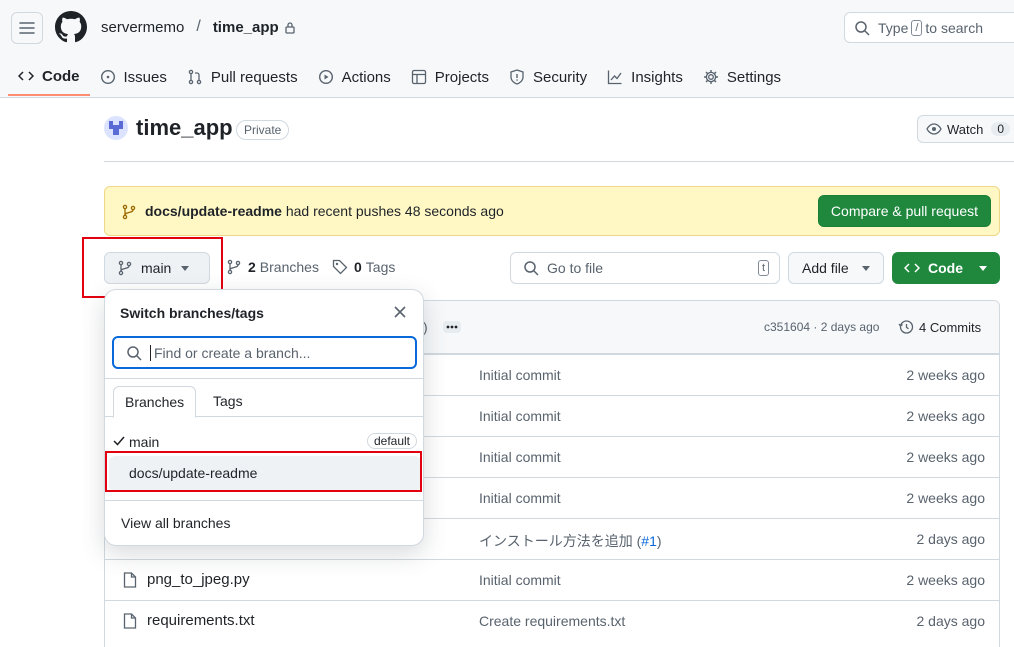 The height and width of the screenshot is (647, 1014). Describe the element at coordinates (155, 402) in the screenshot. I see `tab-branches: Branches` at that location.